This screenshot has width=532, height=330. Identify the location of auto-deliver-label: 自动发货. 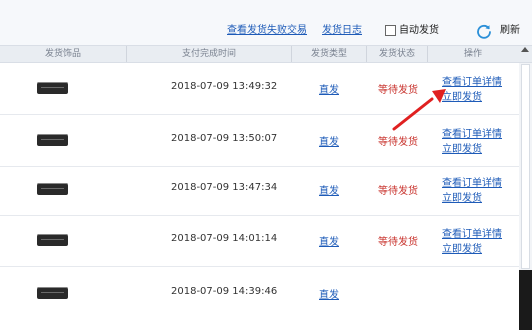
(419, 31).